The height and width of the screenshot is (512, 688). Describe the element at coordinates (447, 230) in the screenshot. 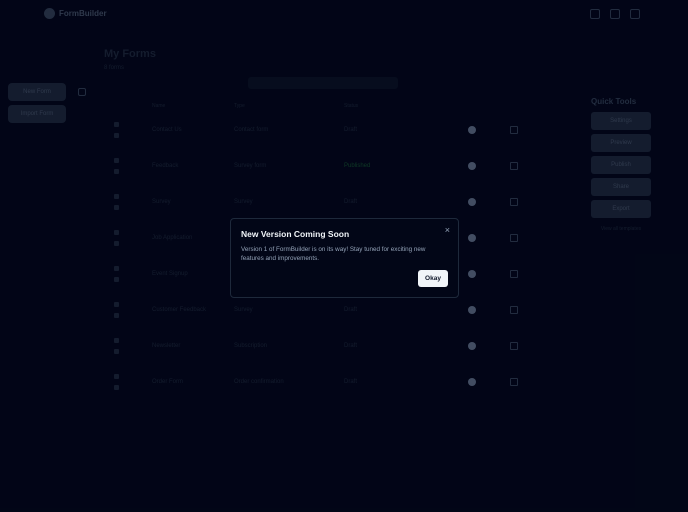

I see `close-icon: ×` at that location.